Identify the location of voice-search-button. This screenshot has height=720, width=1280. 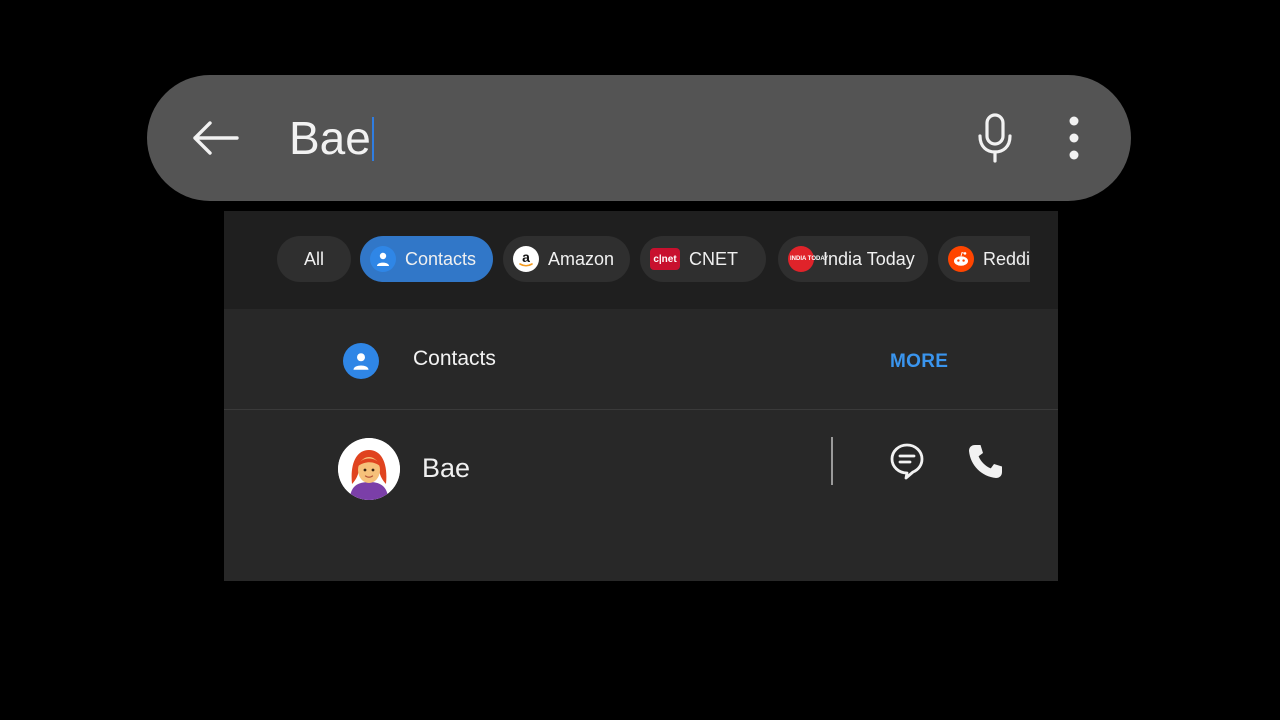
(995, 138).